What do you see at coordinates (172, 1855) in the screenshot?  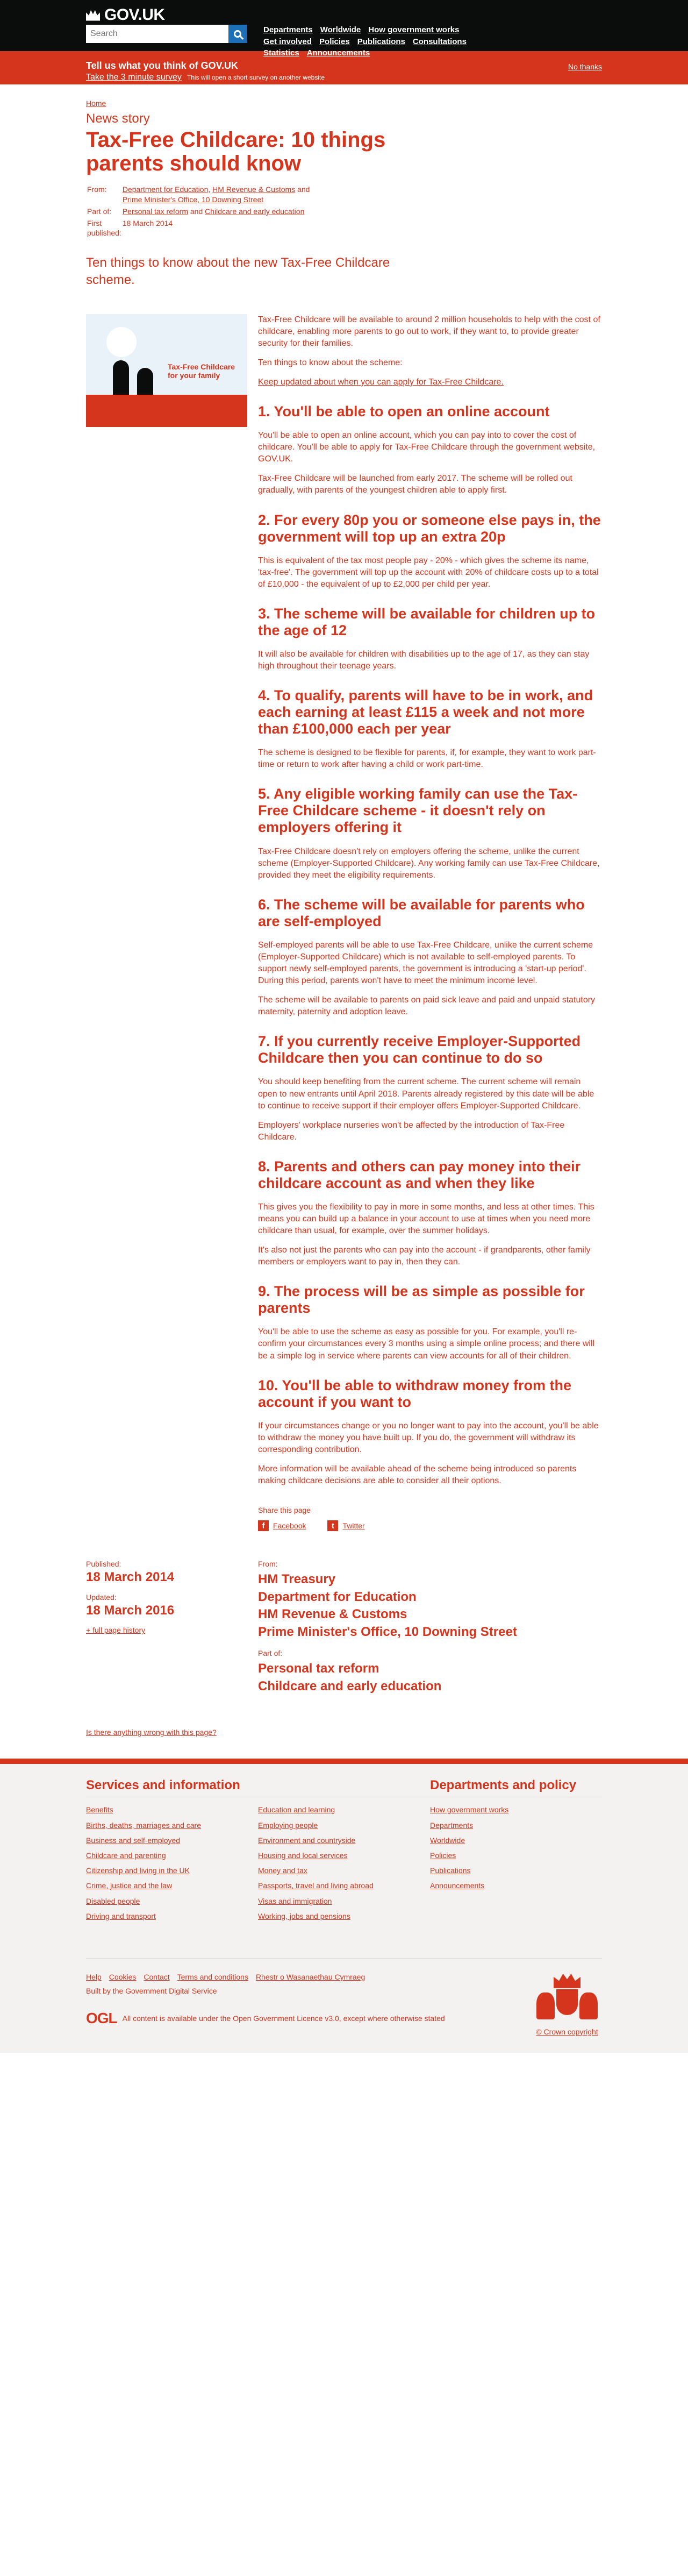 I see `footer-service-link: Childcare and parenting` at bounding box center [172, 1855].